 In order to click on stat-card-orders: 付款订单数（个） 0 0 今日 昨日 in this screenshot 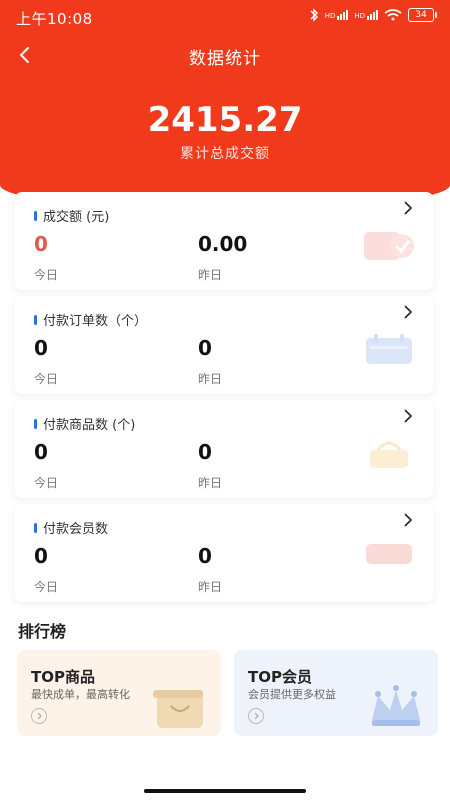, I will do `click(224, 345)`.